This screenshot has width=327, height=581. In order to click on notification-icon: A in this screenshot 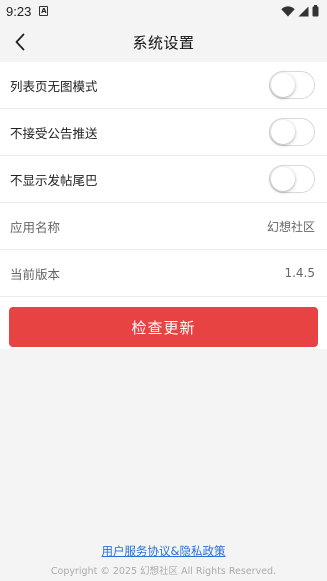, I will do `click(44, 11)`.